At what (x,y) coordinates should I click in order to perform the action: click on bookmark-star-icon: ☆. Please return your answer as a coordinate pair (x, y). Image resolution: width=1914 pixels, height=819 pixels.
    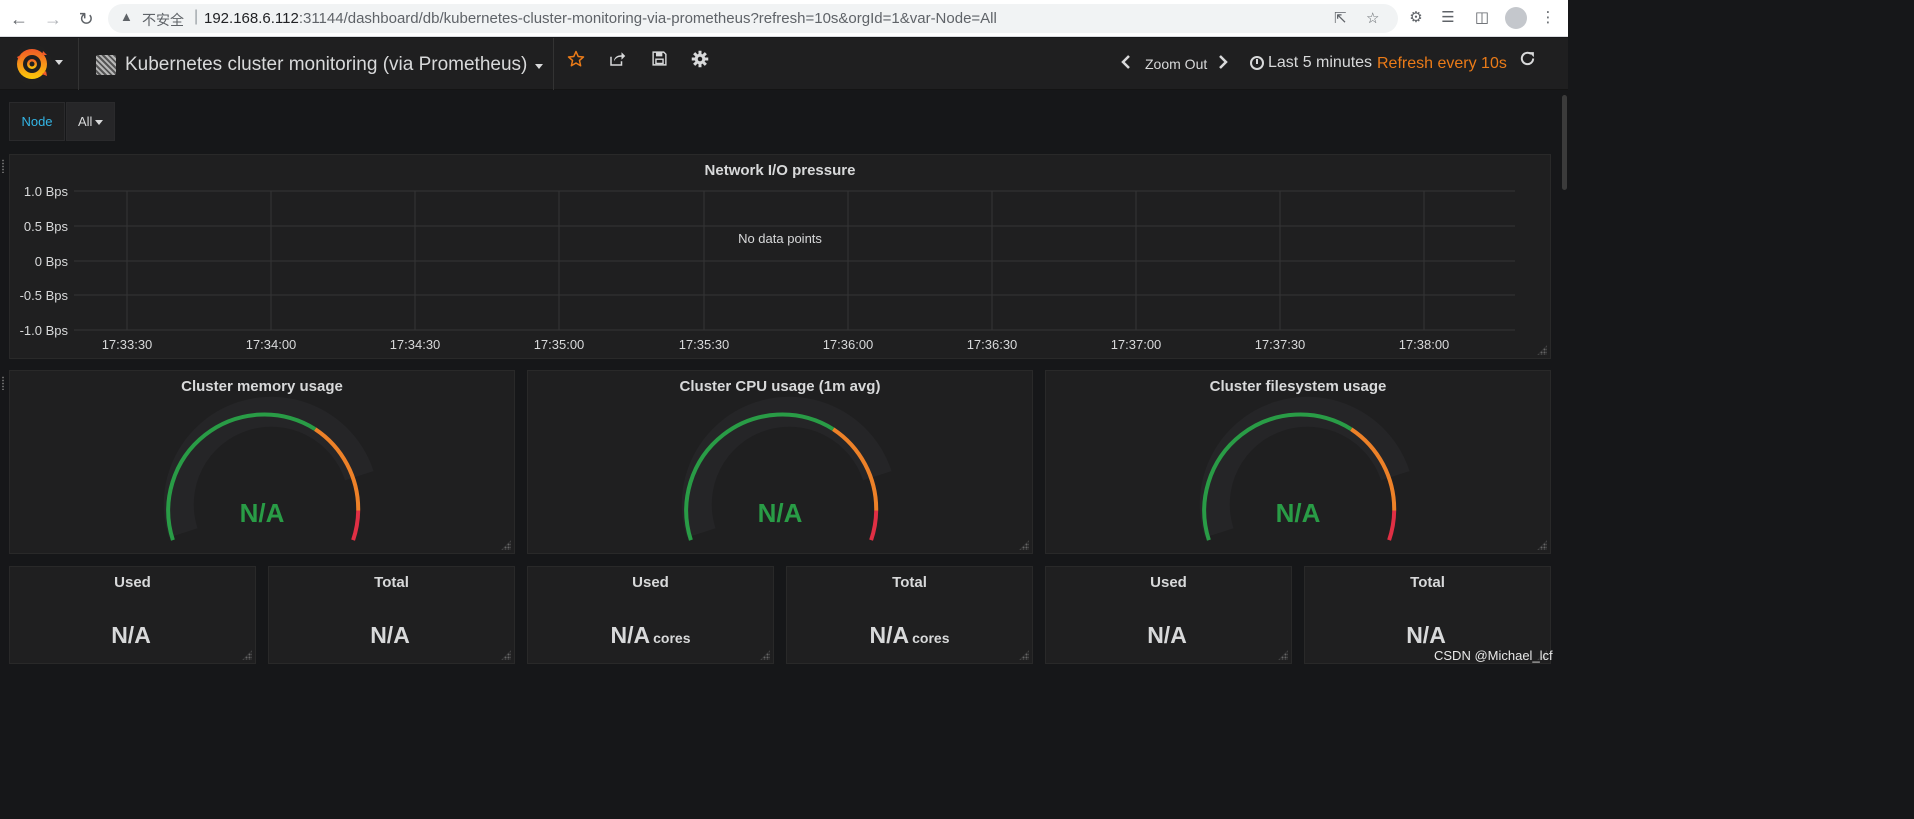
    Looking at the image, I should click on (1372, 18).